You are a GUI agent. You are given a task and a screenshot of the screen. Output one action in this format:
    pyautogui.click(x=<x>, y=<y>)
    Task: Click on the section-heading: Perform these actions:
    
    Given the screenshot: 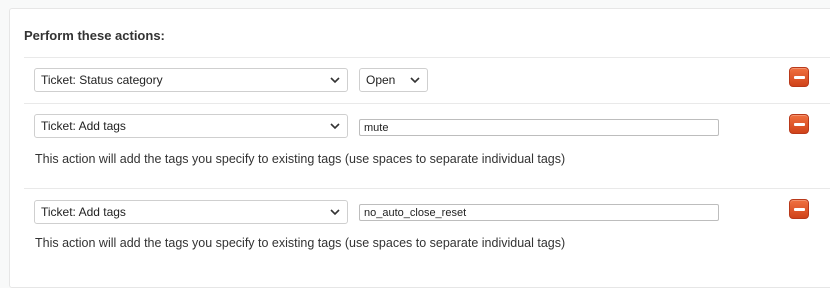 What is the action you would take?
    pyautogui.click(x=94, y=35)
    